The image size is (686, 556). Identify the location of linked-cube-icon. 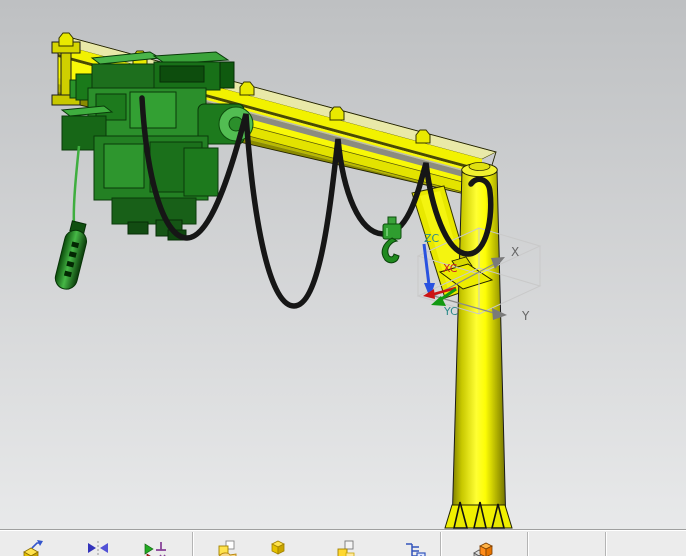
(483, 549).